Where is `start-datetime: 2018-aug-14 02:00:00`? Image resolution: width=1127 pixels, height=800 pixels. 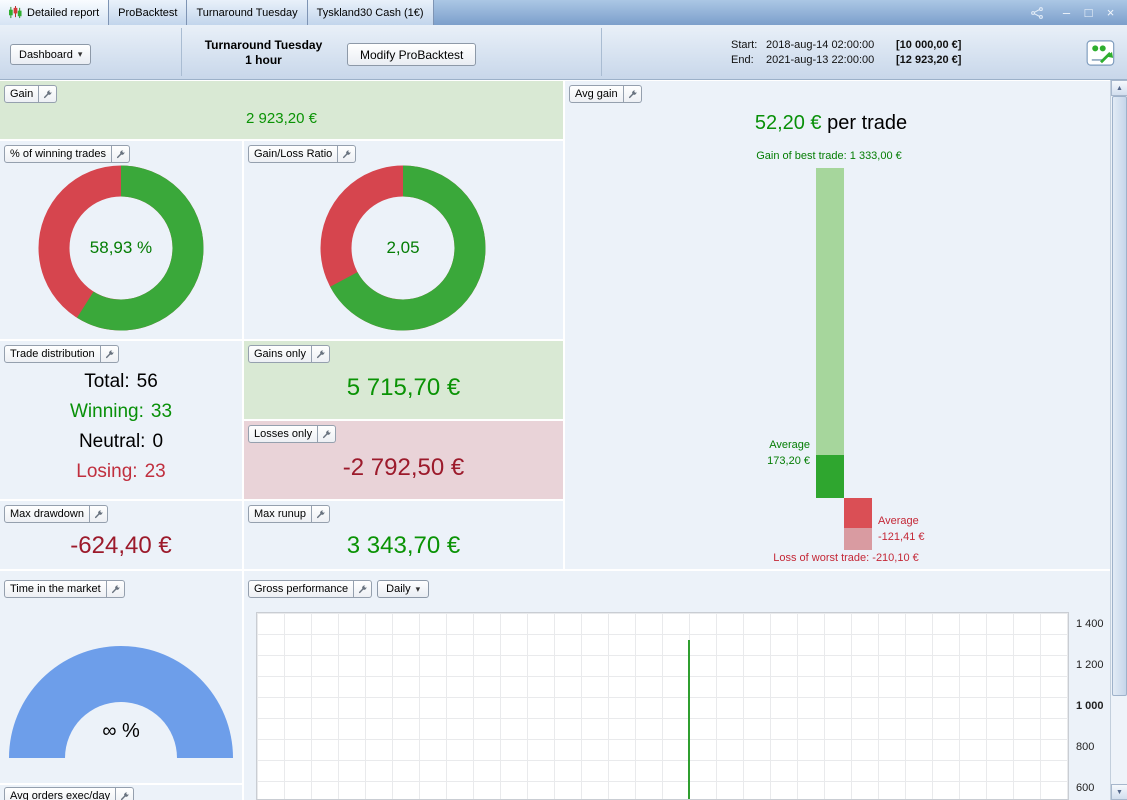 start-datetime: 2018-aug-14 02:00:00 is located at coordinates (820, 45).